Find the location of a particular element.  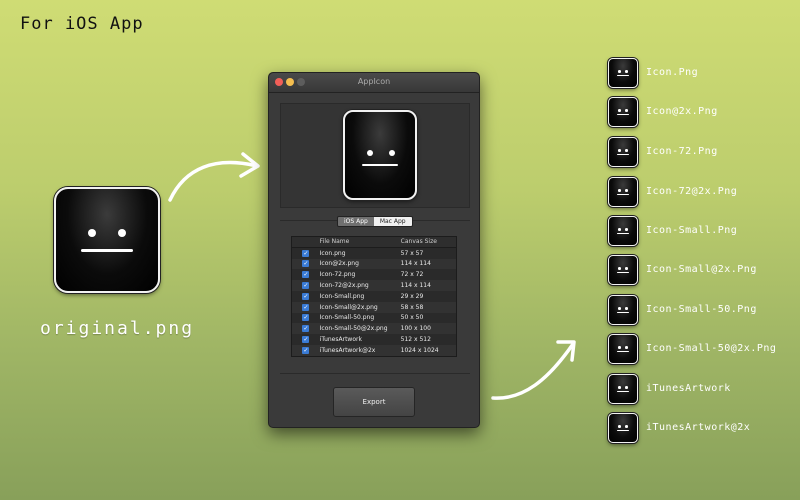

table-row: ✓ Icon.png 57 x 57 is located at coordinates (374, 253).